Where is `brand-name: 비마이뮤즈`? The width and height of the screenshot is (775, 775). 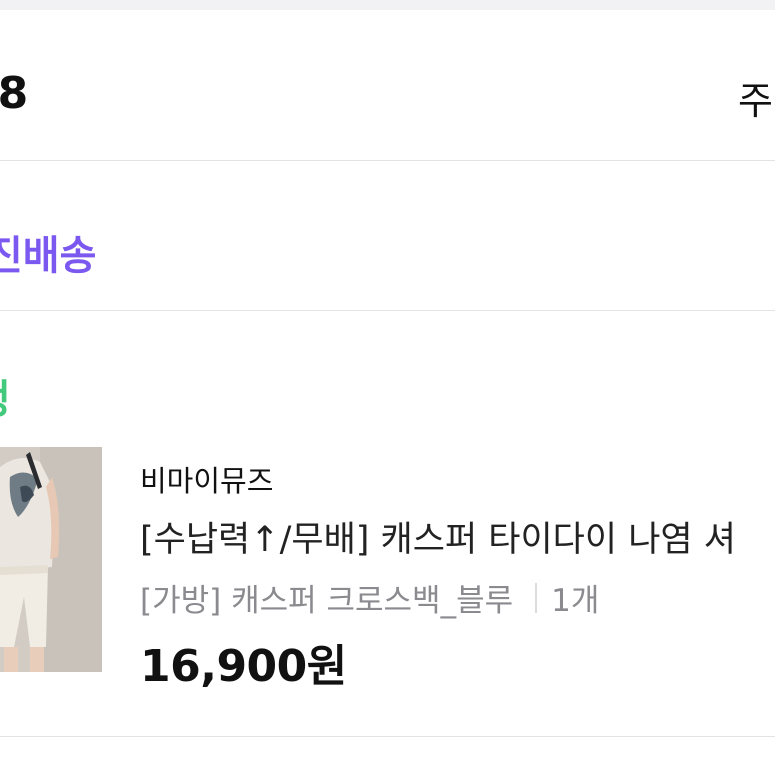
brand-name: 비마이뮤즈 is located at coordinates (206, 479).